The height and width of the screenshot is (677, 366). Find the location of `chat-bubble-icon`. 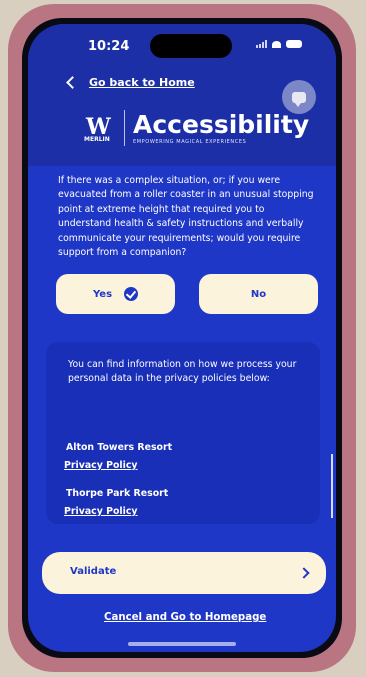

chat-bubble-icon is located at coordinates (299, 97).